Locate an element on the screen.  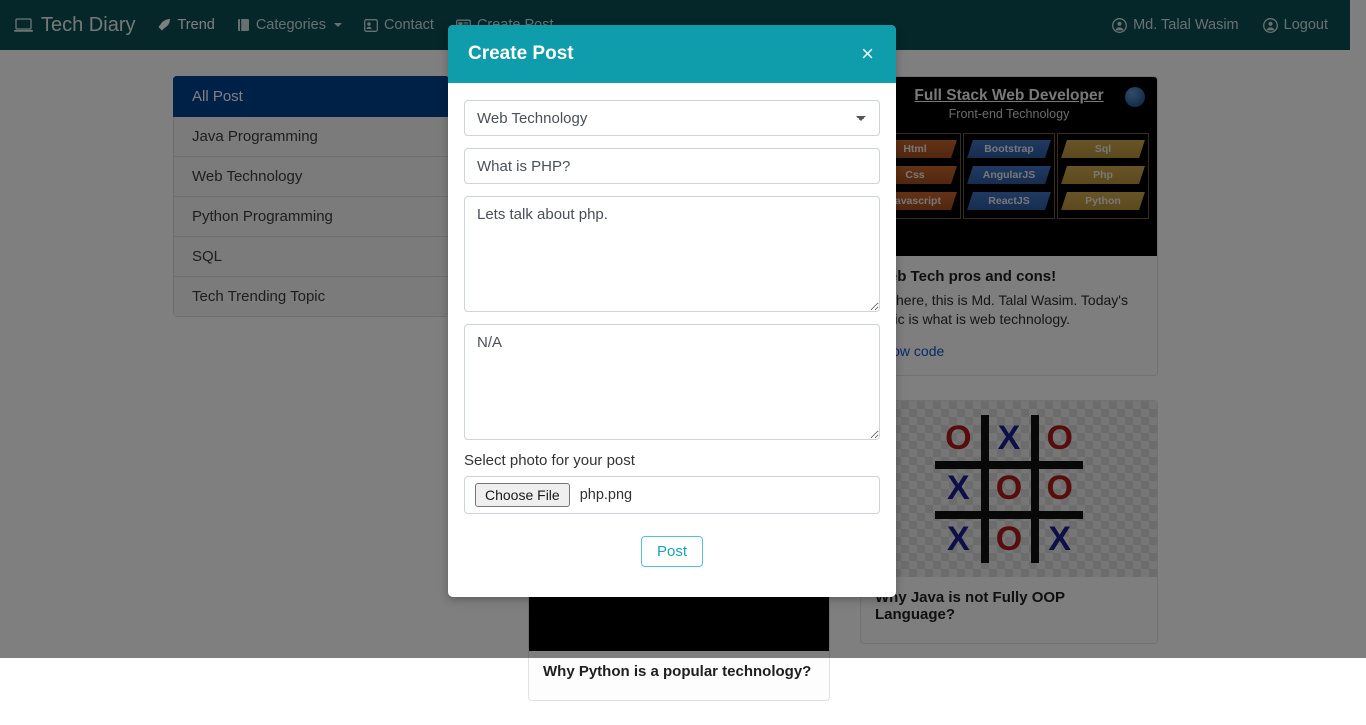
modal-header: Create Post × is located at coordinates (672, 54).